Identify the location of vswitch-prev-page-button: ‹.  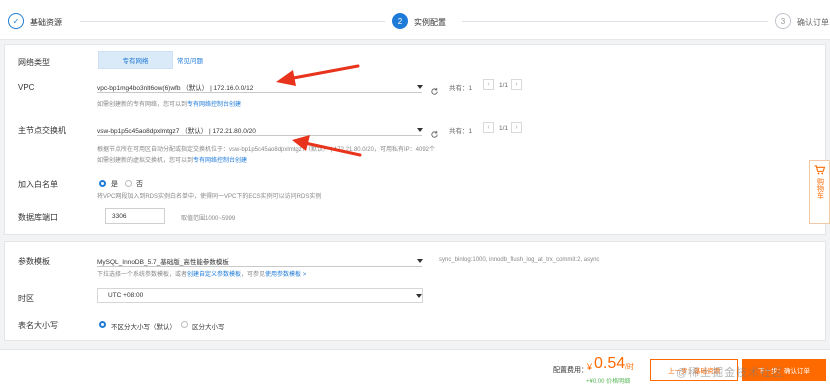
(488, 127).